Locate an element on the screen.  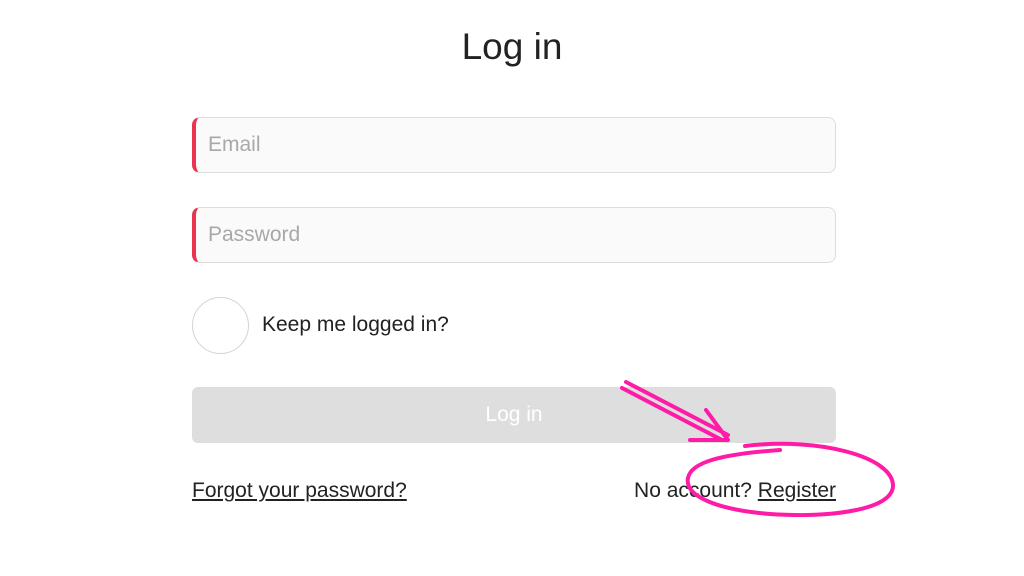
email-field is located at coordinates (514, 145).